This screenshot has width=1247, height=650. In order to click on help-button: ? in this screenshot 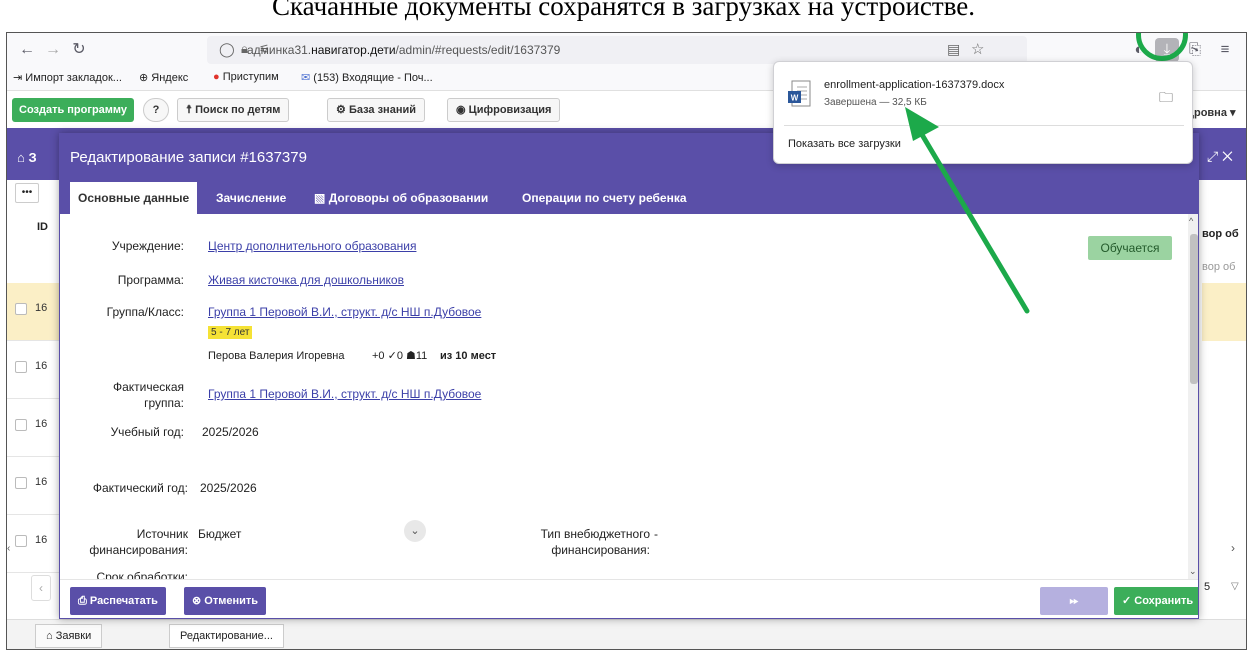, I will do `click(156, 110)`.